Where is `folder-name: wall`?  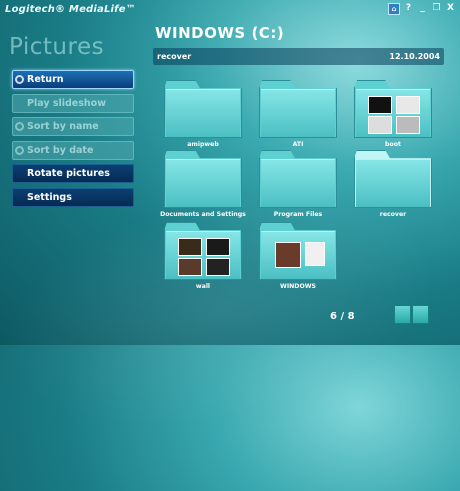 folder-name: wall is located at coordinates (203, 286).